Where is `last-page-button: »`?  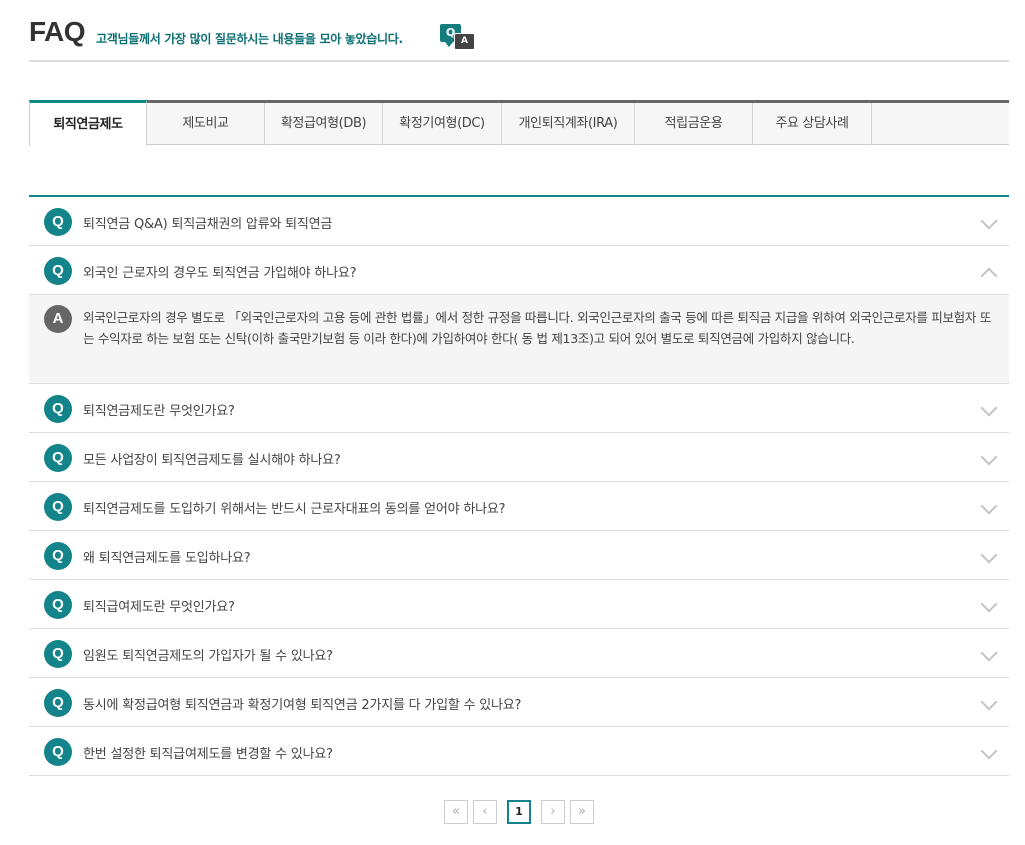 last-page-button: » is located at coordinates (582, 812).